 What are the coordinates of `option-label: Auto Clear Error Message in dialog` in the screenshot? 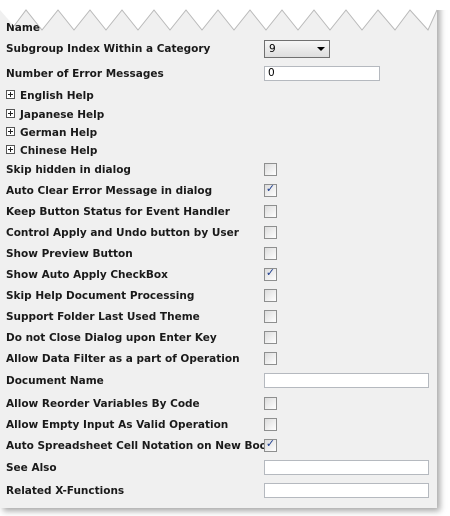 It's located at (109, 191).